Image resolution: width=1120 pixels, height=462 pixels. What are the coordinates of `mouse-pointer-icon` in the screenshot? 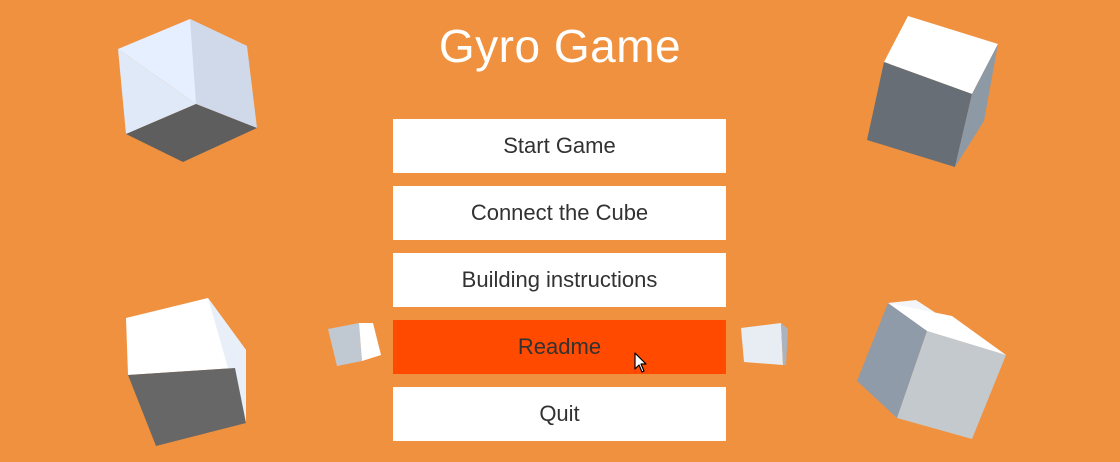 It's located at (640, 362).